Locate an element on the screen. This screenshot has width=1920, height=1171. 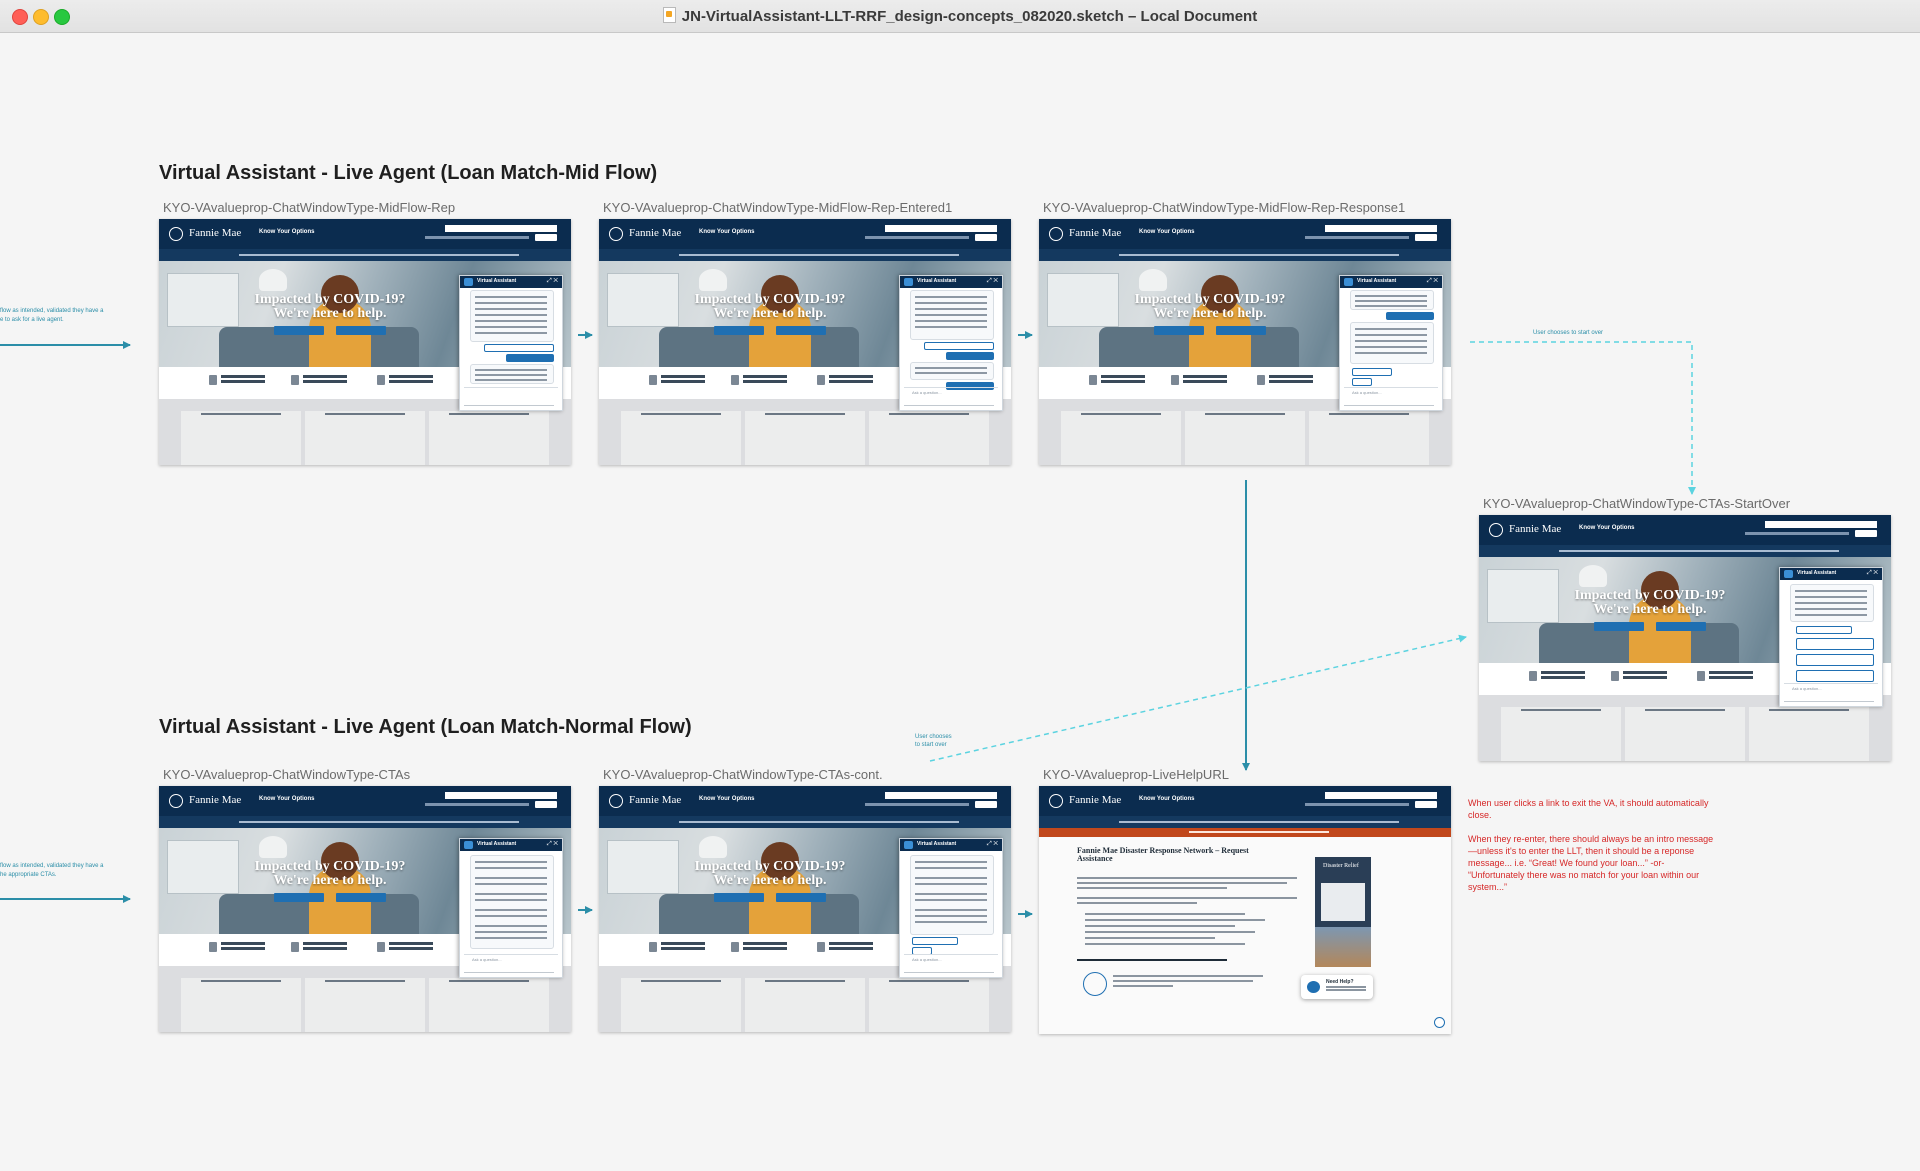
chat-input is located at coordinates (511, 392).